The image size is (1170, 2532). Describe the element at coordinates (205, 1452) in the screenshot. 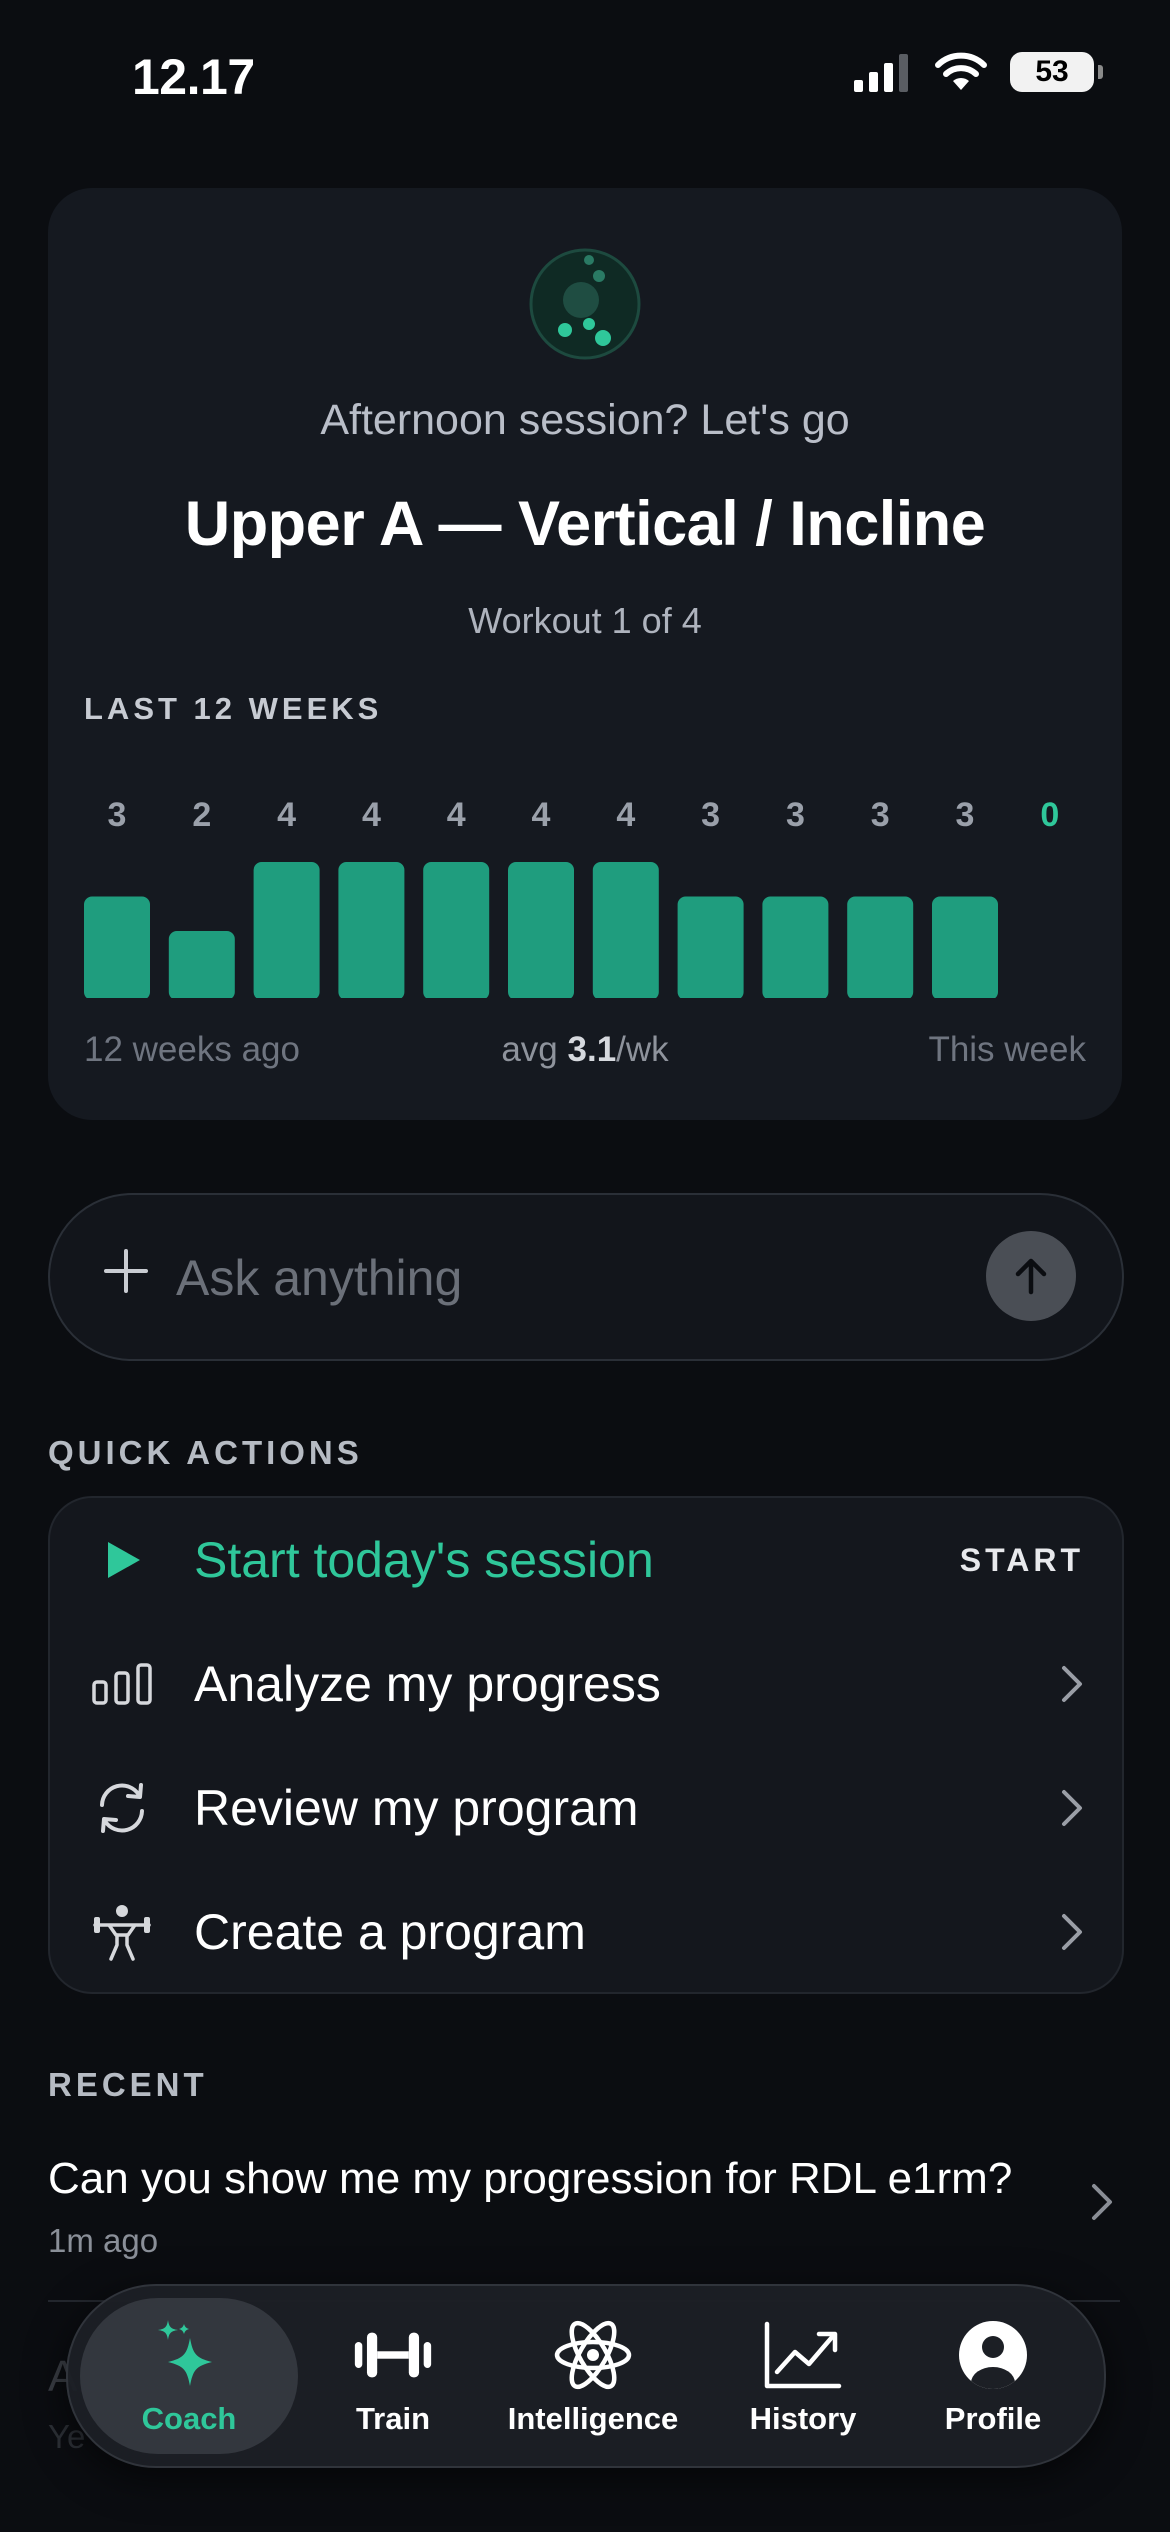

I see `quick-actions-heading: QUICK ACTIONS` at that location.